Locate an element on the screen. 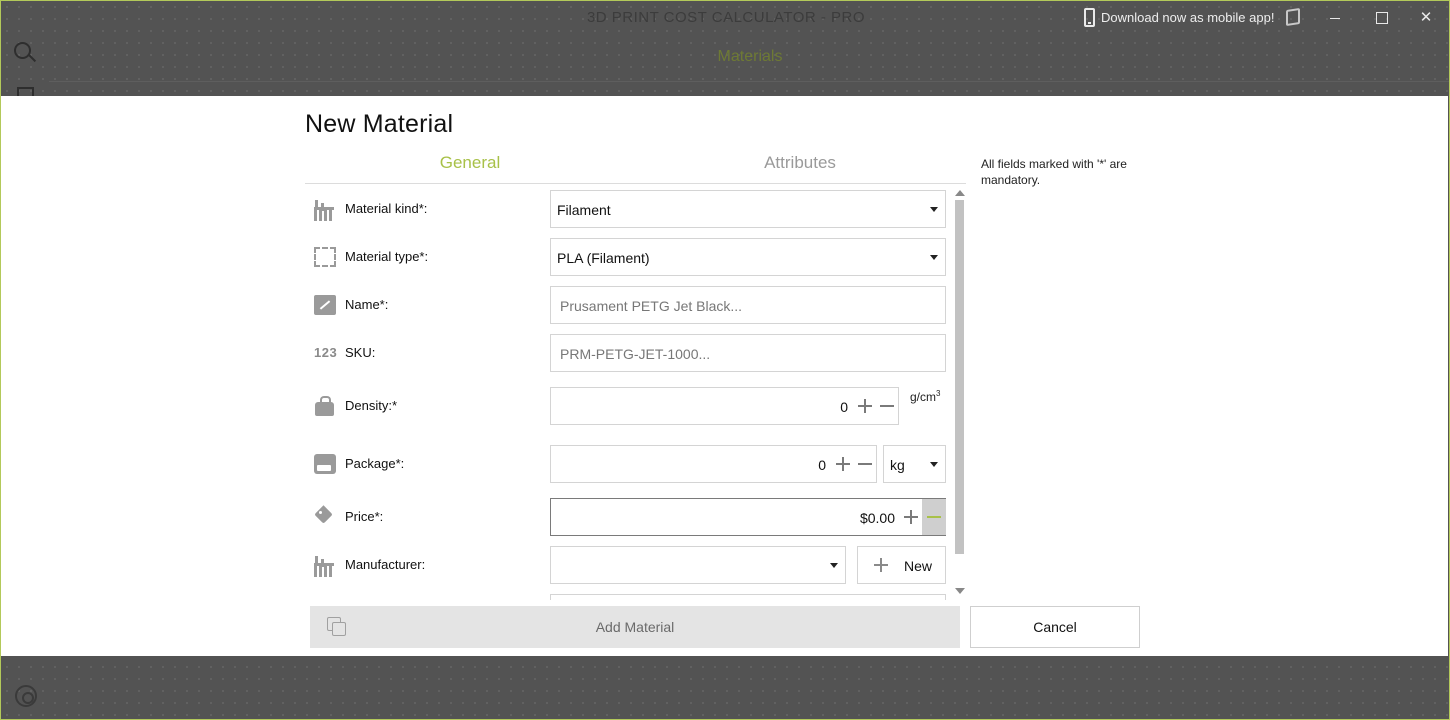  density-value: 0 is located at coordinates (844, 407).